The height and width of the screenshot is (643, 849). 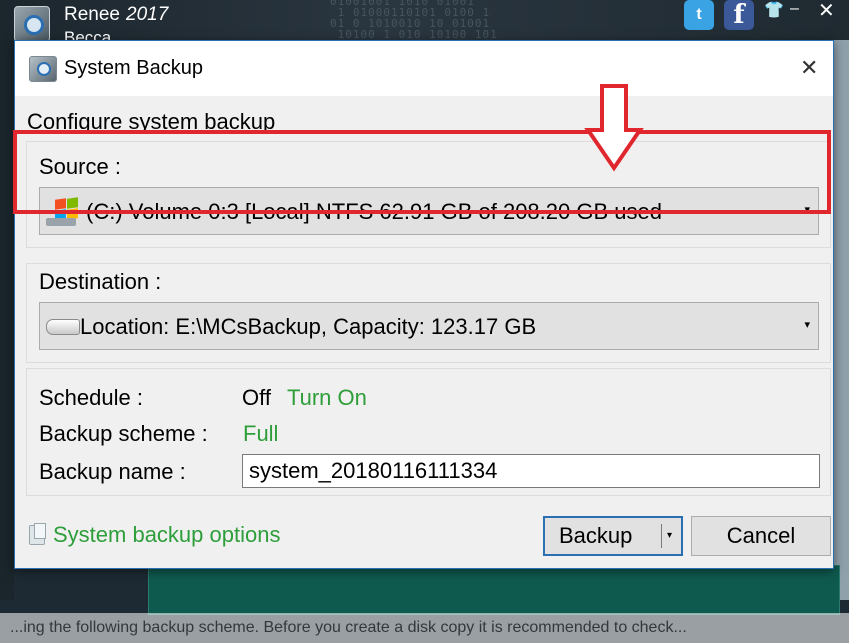 I want to click on backup-name-label: Backup name :, so click(x=112, y=471).